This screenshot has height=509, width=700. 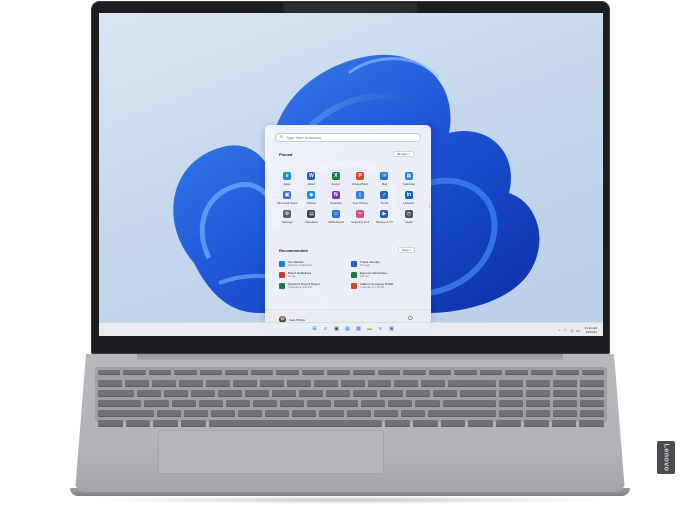 I want to click on brand-logo: Lenovo, so click(x=666, y=457).